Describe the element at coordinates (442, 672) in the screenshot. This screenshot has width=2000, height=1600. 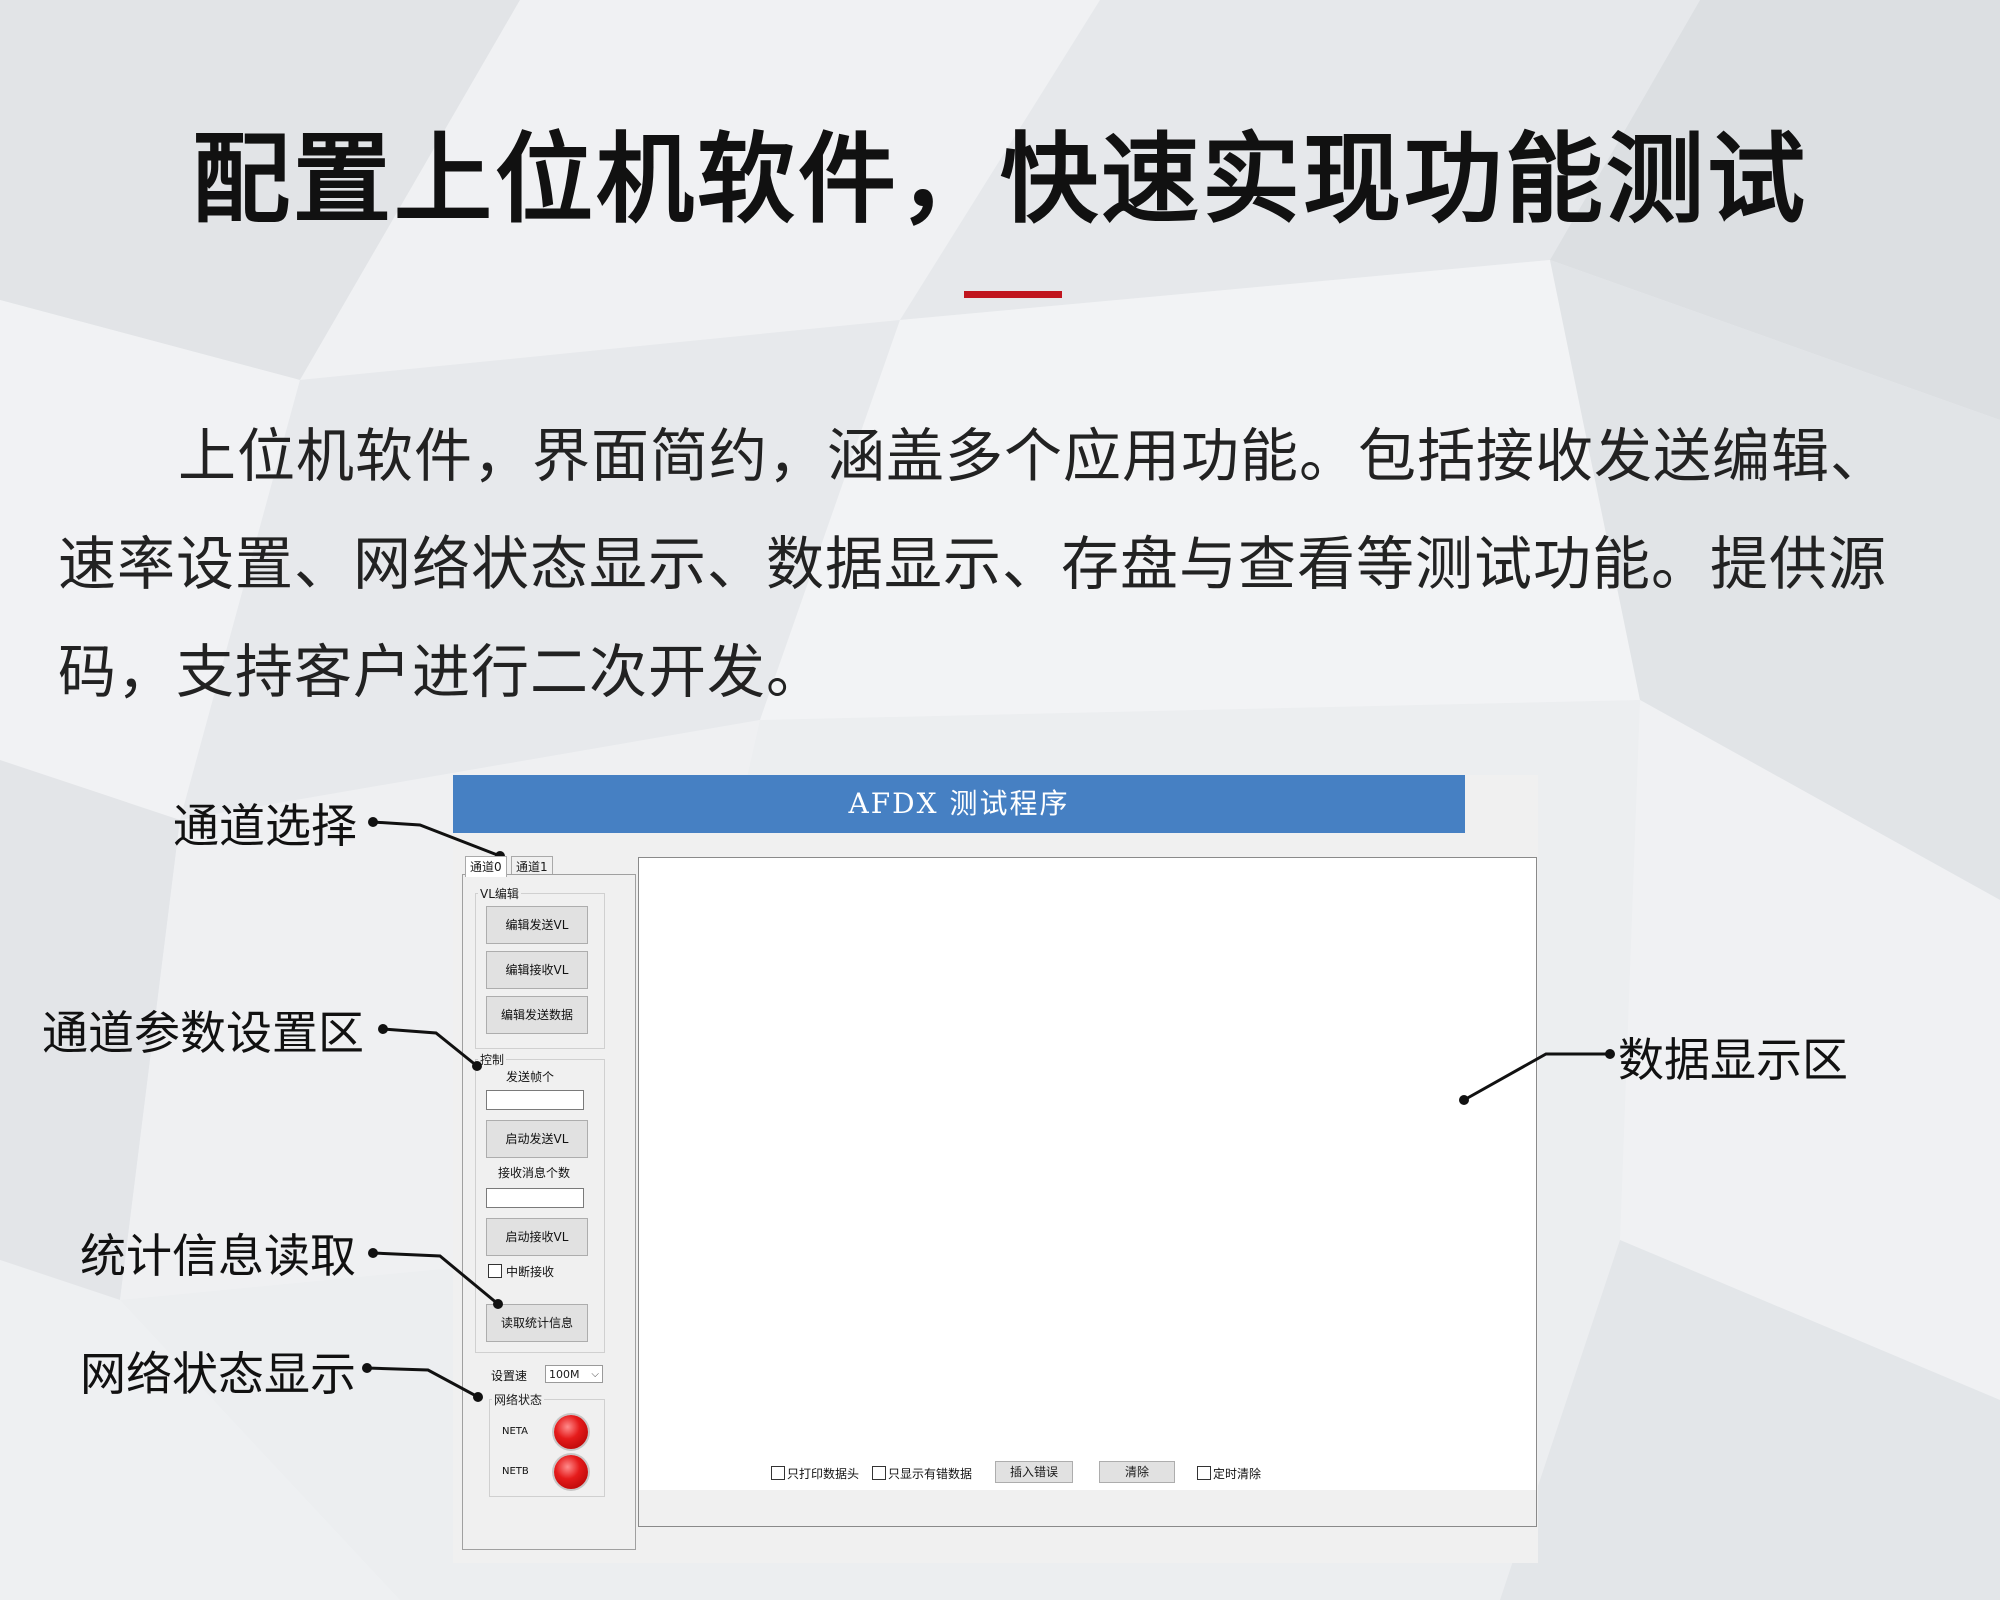
I see `paragraph-line-3: 码，支持客户进行二次开发。` at that location.